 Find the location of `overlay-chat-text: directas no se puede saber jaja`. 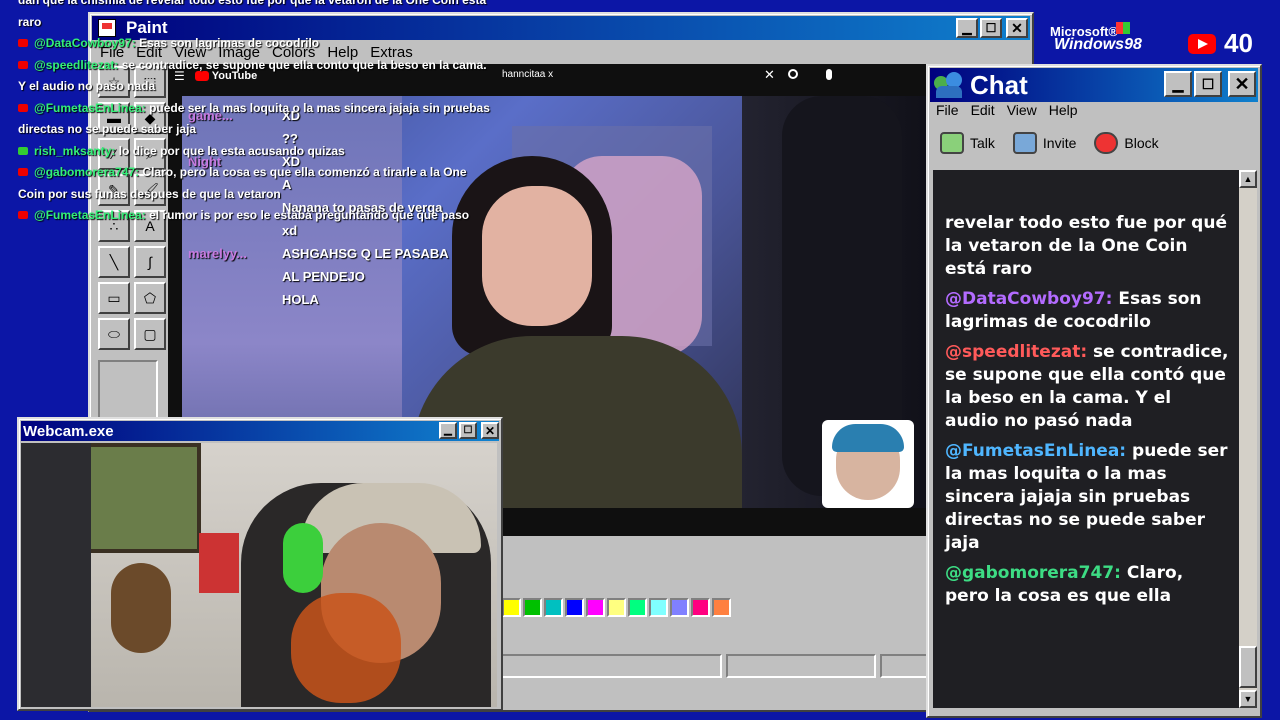

overlay-chat-text: directas no se puede saber jaja is located at coordinates (107, 129).